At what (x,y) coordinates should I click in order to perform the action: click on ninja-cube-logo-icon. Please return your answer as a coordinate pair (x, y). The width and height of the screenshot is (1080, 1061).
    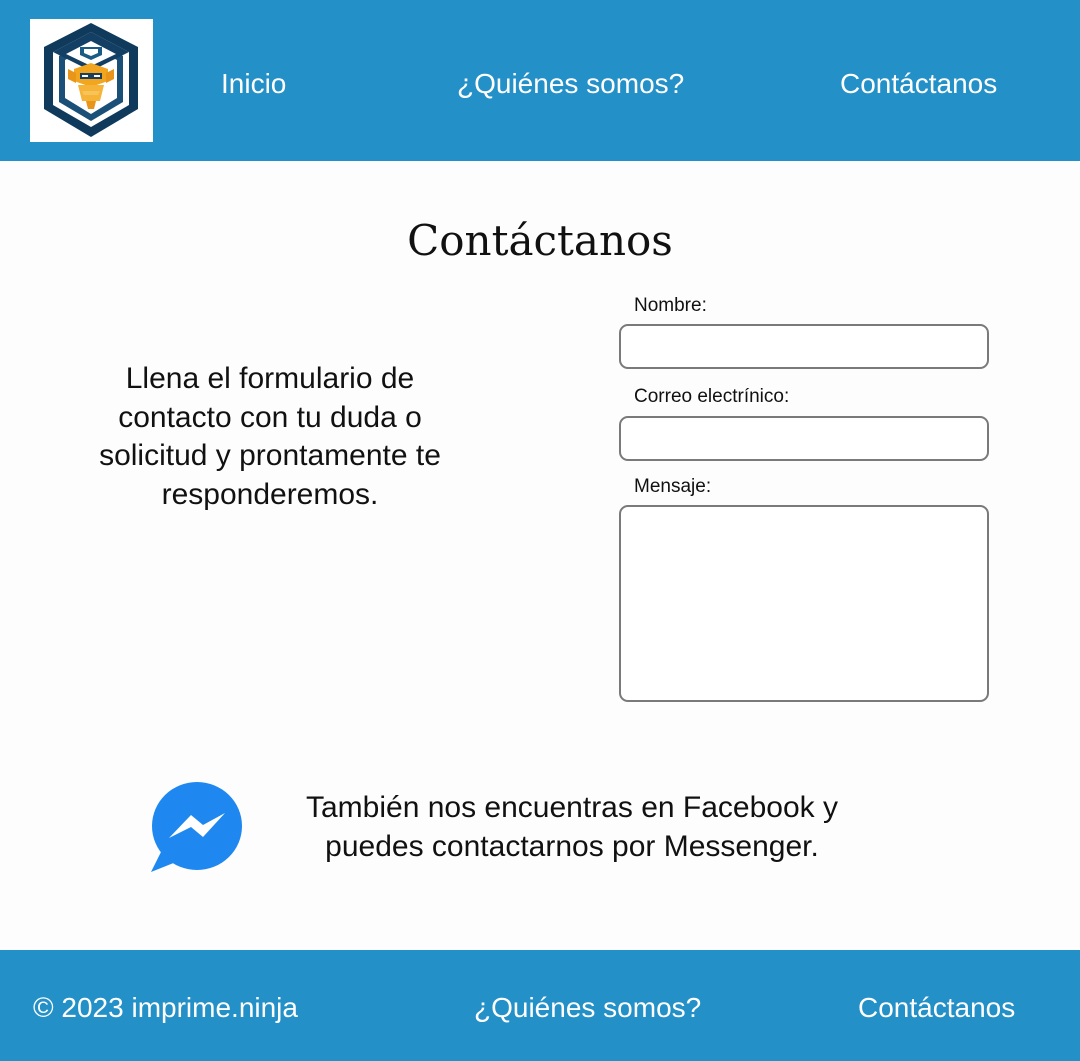
    Looking at the image, I should click on (91, 80).